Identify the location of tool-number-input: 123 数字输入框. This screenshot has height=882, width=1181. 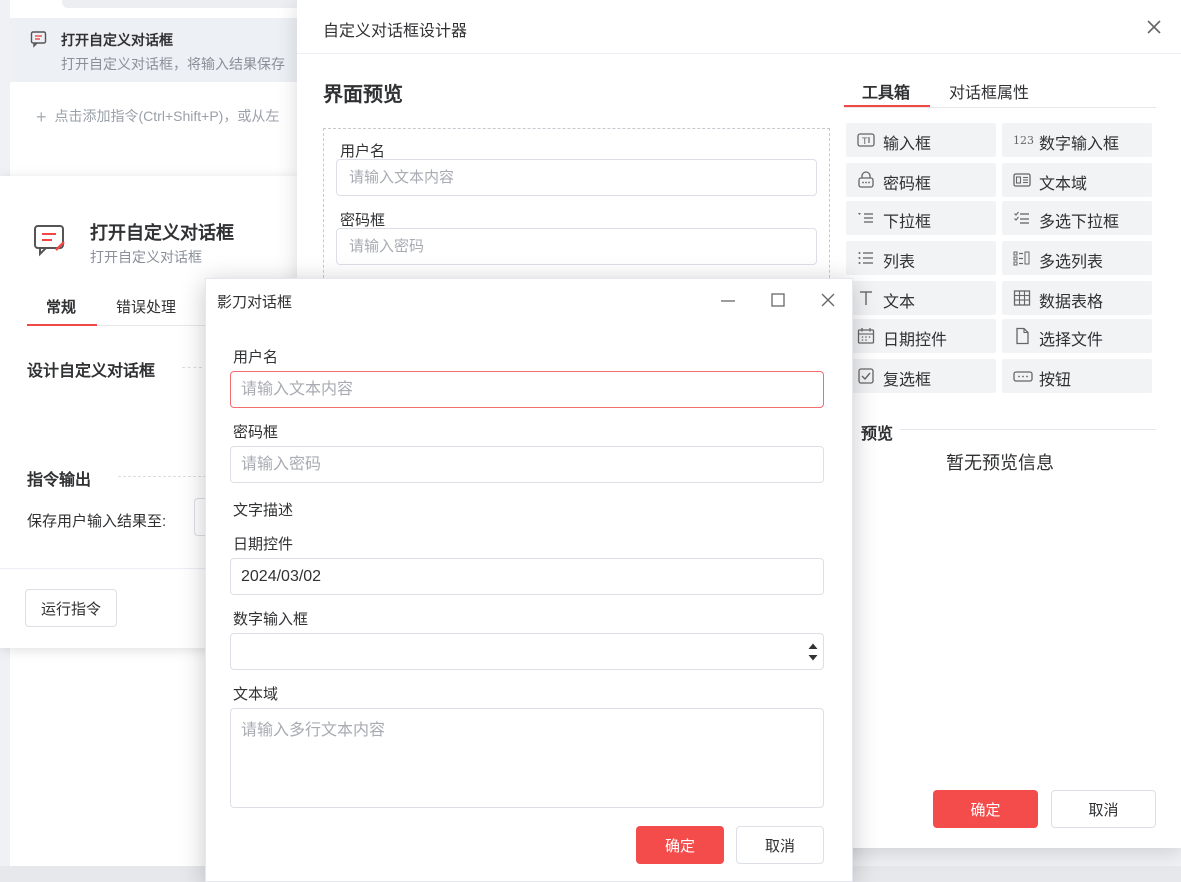
(1077, 140).